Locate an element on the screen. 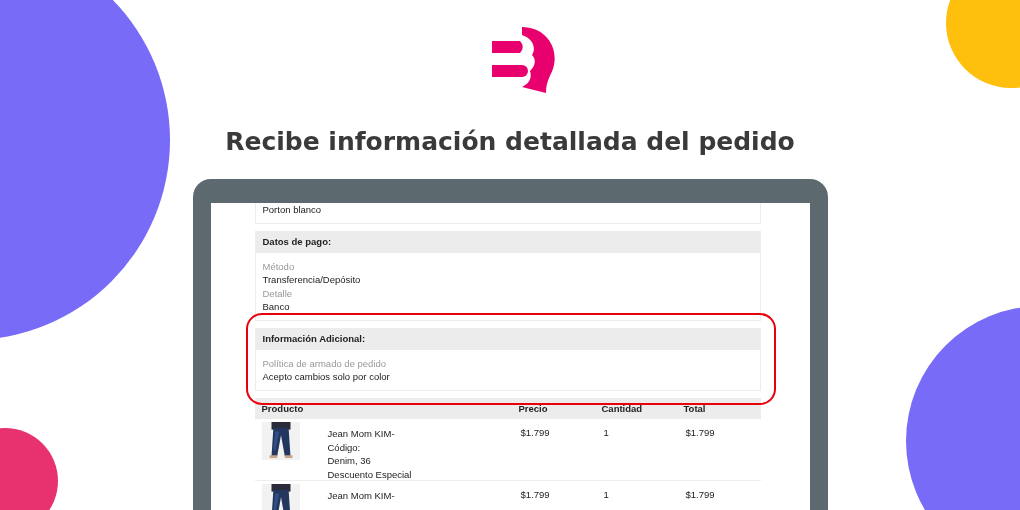  column-header: Total is located at coordinates (695, 409).